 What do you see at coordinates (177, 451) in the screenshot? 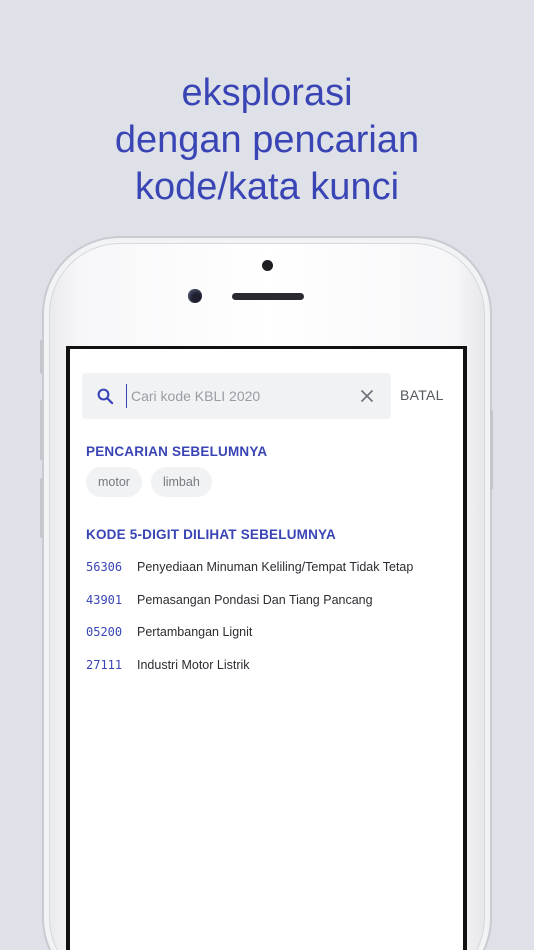
I see `recent-searches-title: PENCARIAN SEBELUMNYA` at bounding box center [177, 451].